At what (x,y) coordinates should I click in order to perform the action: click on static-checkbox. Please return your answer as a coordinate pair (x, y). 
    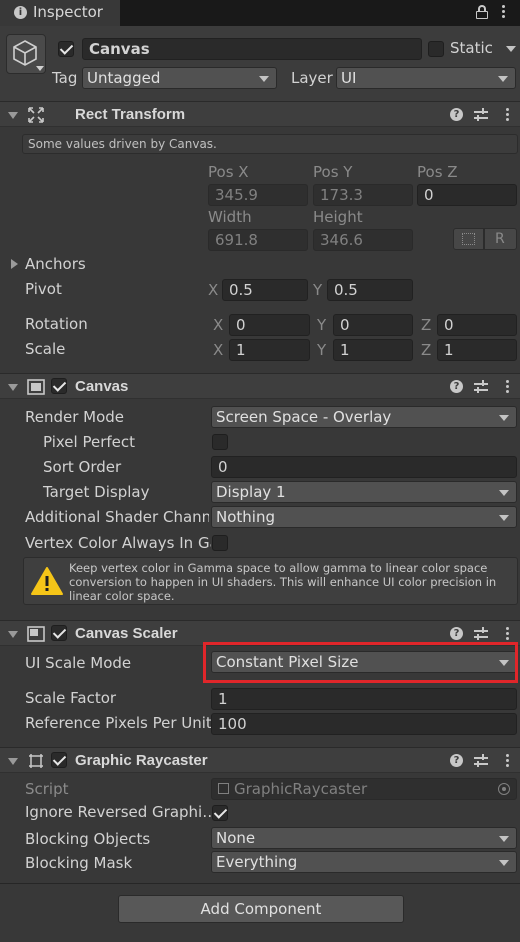
    Looking at the image, I should click on (436, 49).